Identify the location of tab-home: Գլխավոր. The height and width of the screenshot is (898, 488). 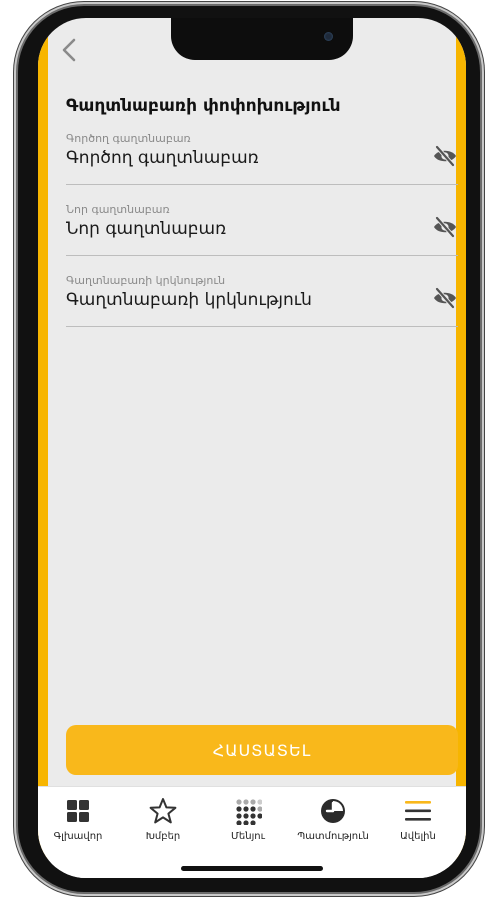
(78, 825).